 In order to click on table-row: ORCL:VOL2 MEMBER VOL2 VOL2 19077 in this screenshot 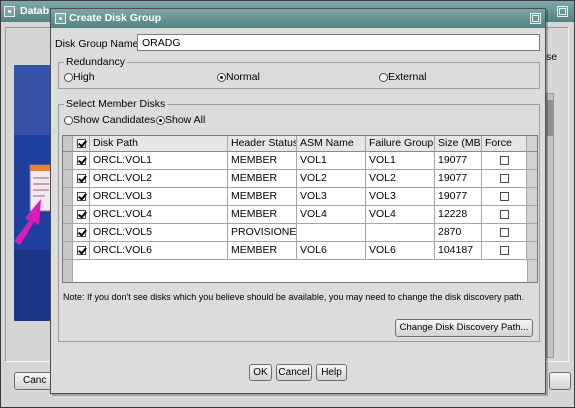, I will do `click(300, 179)`.